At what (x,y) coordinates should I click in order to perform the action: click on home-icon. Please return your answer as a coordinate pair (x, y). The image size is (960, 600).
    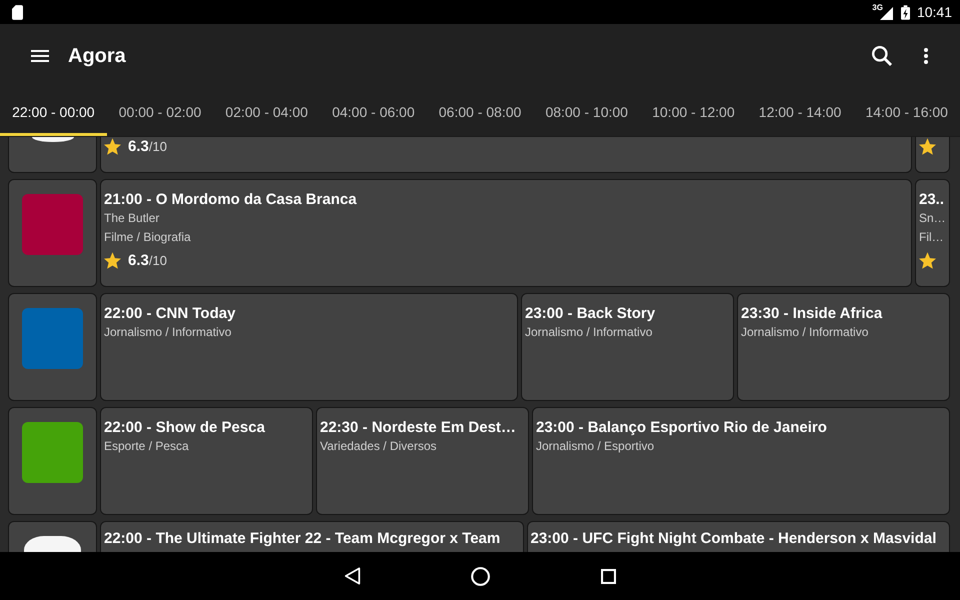
    Looking at the image, I should click on (480, 576).